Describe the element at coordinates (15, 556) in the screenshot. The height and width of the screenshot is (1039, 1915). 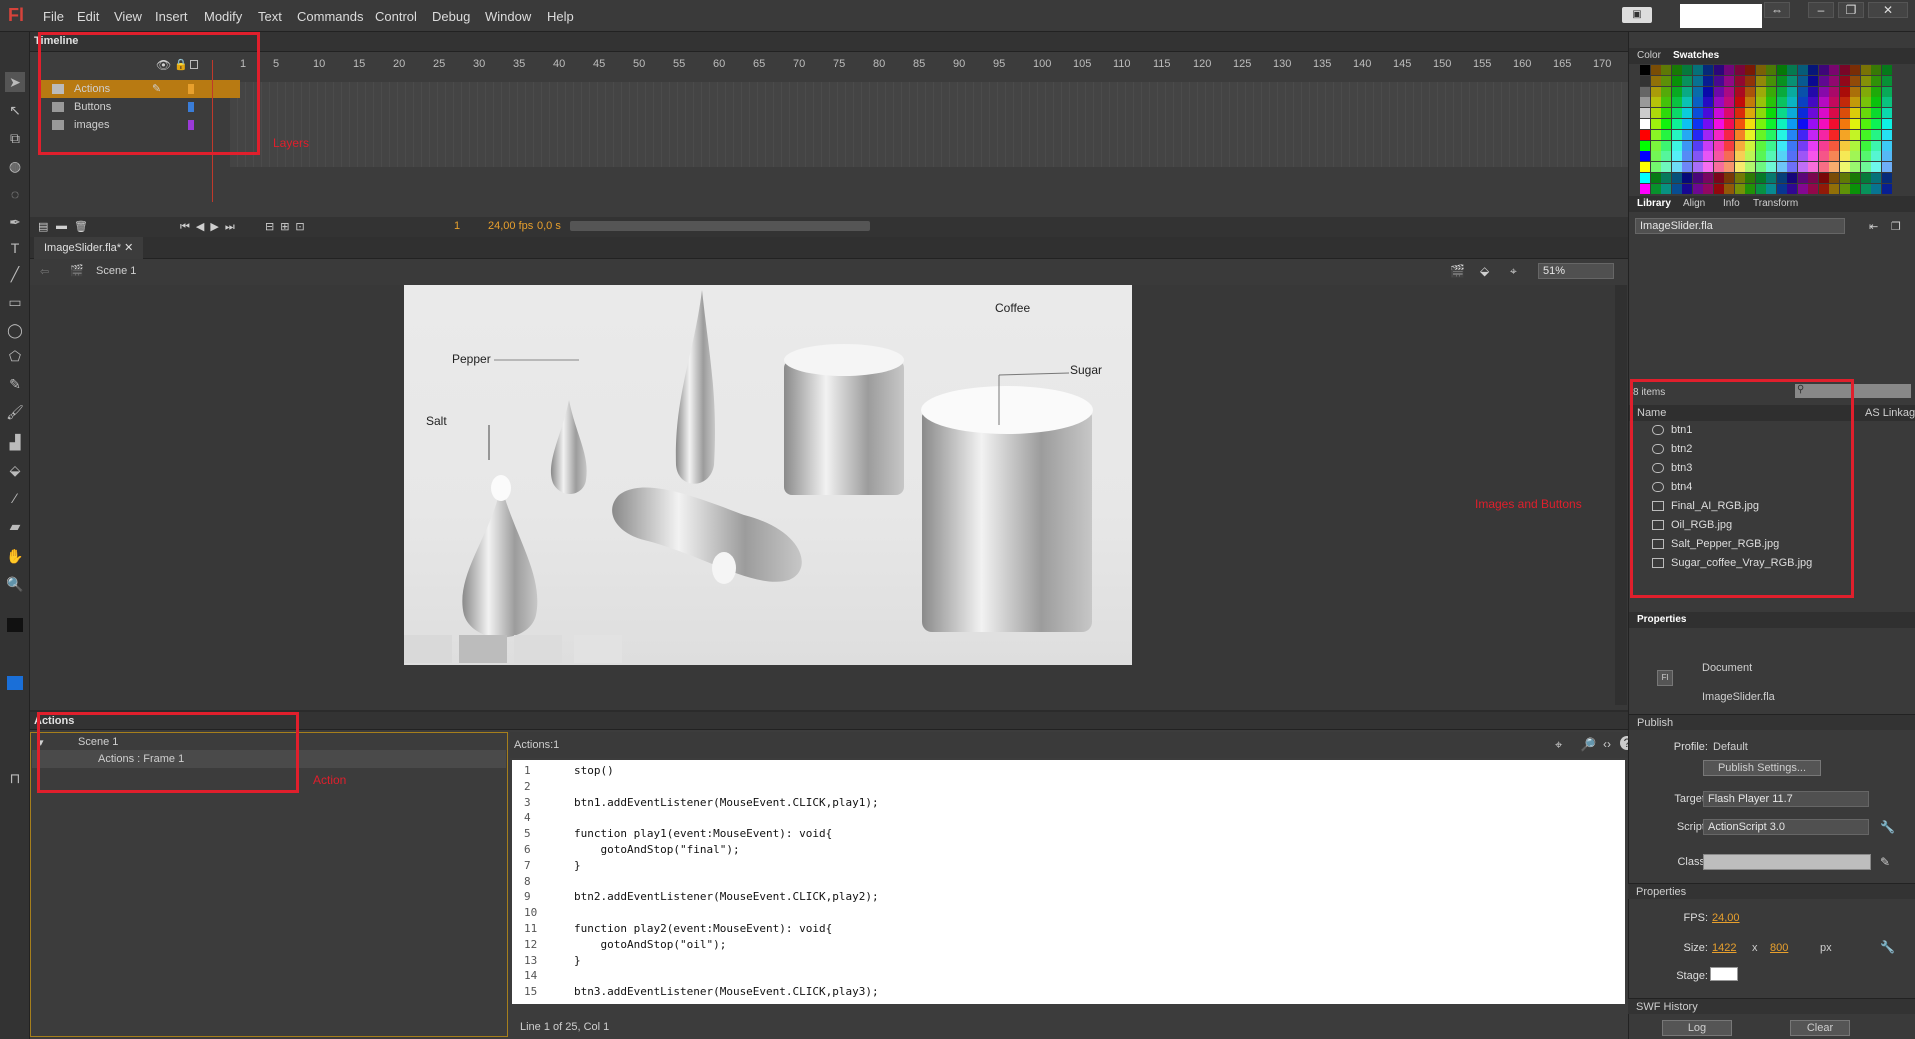
I see `hand-tool-icon: ✋` at that location.